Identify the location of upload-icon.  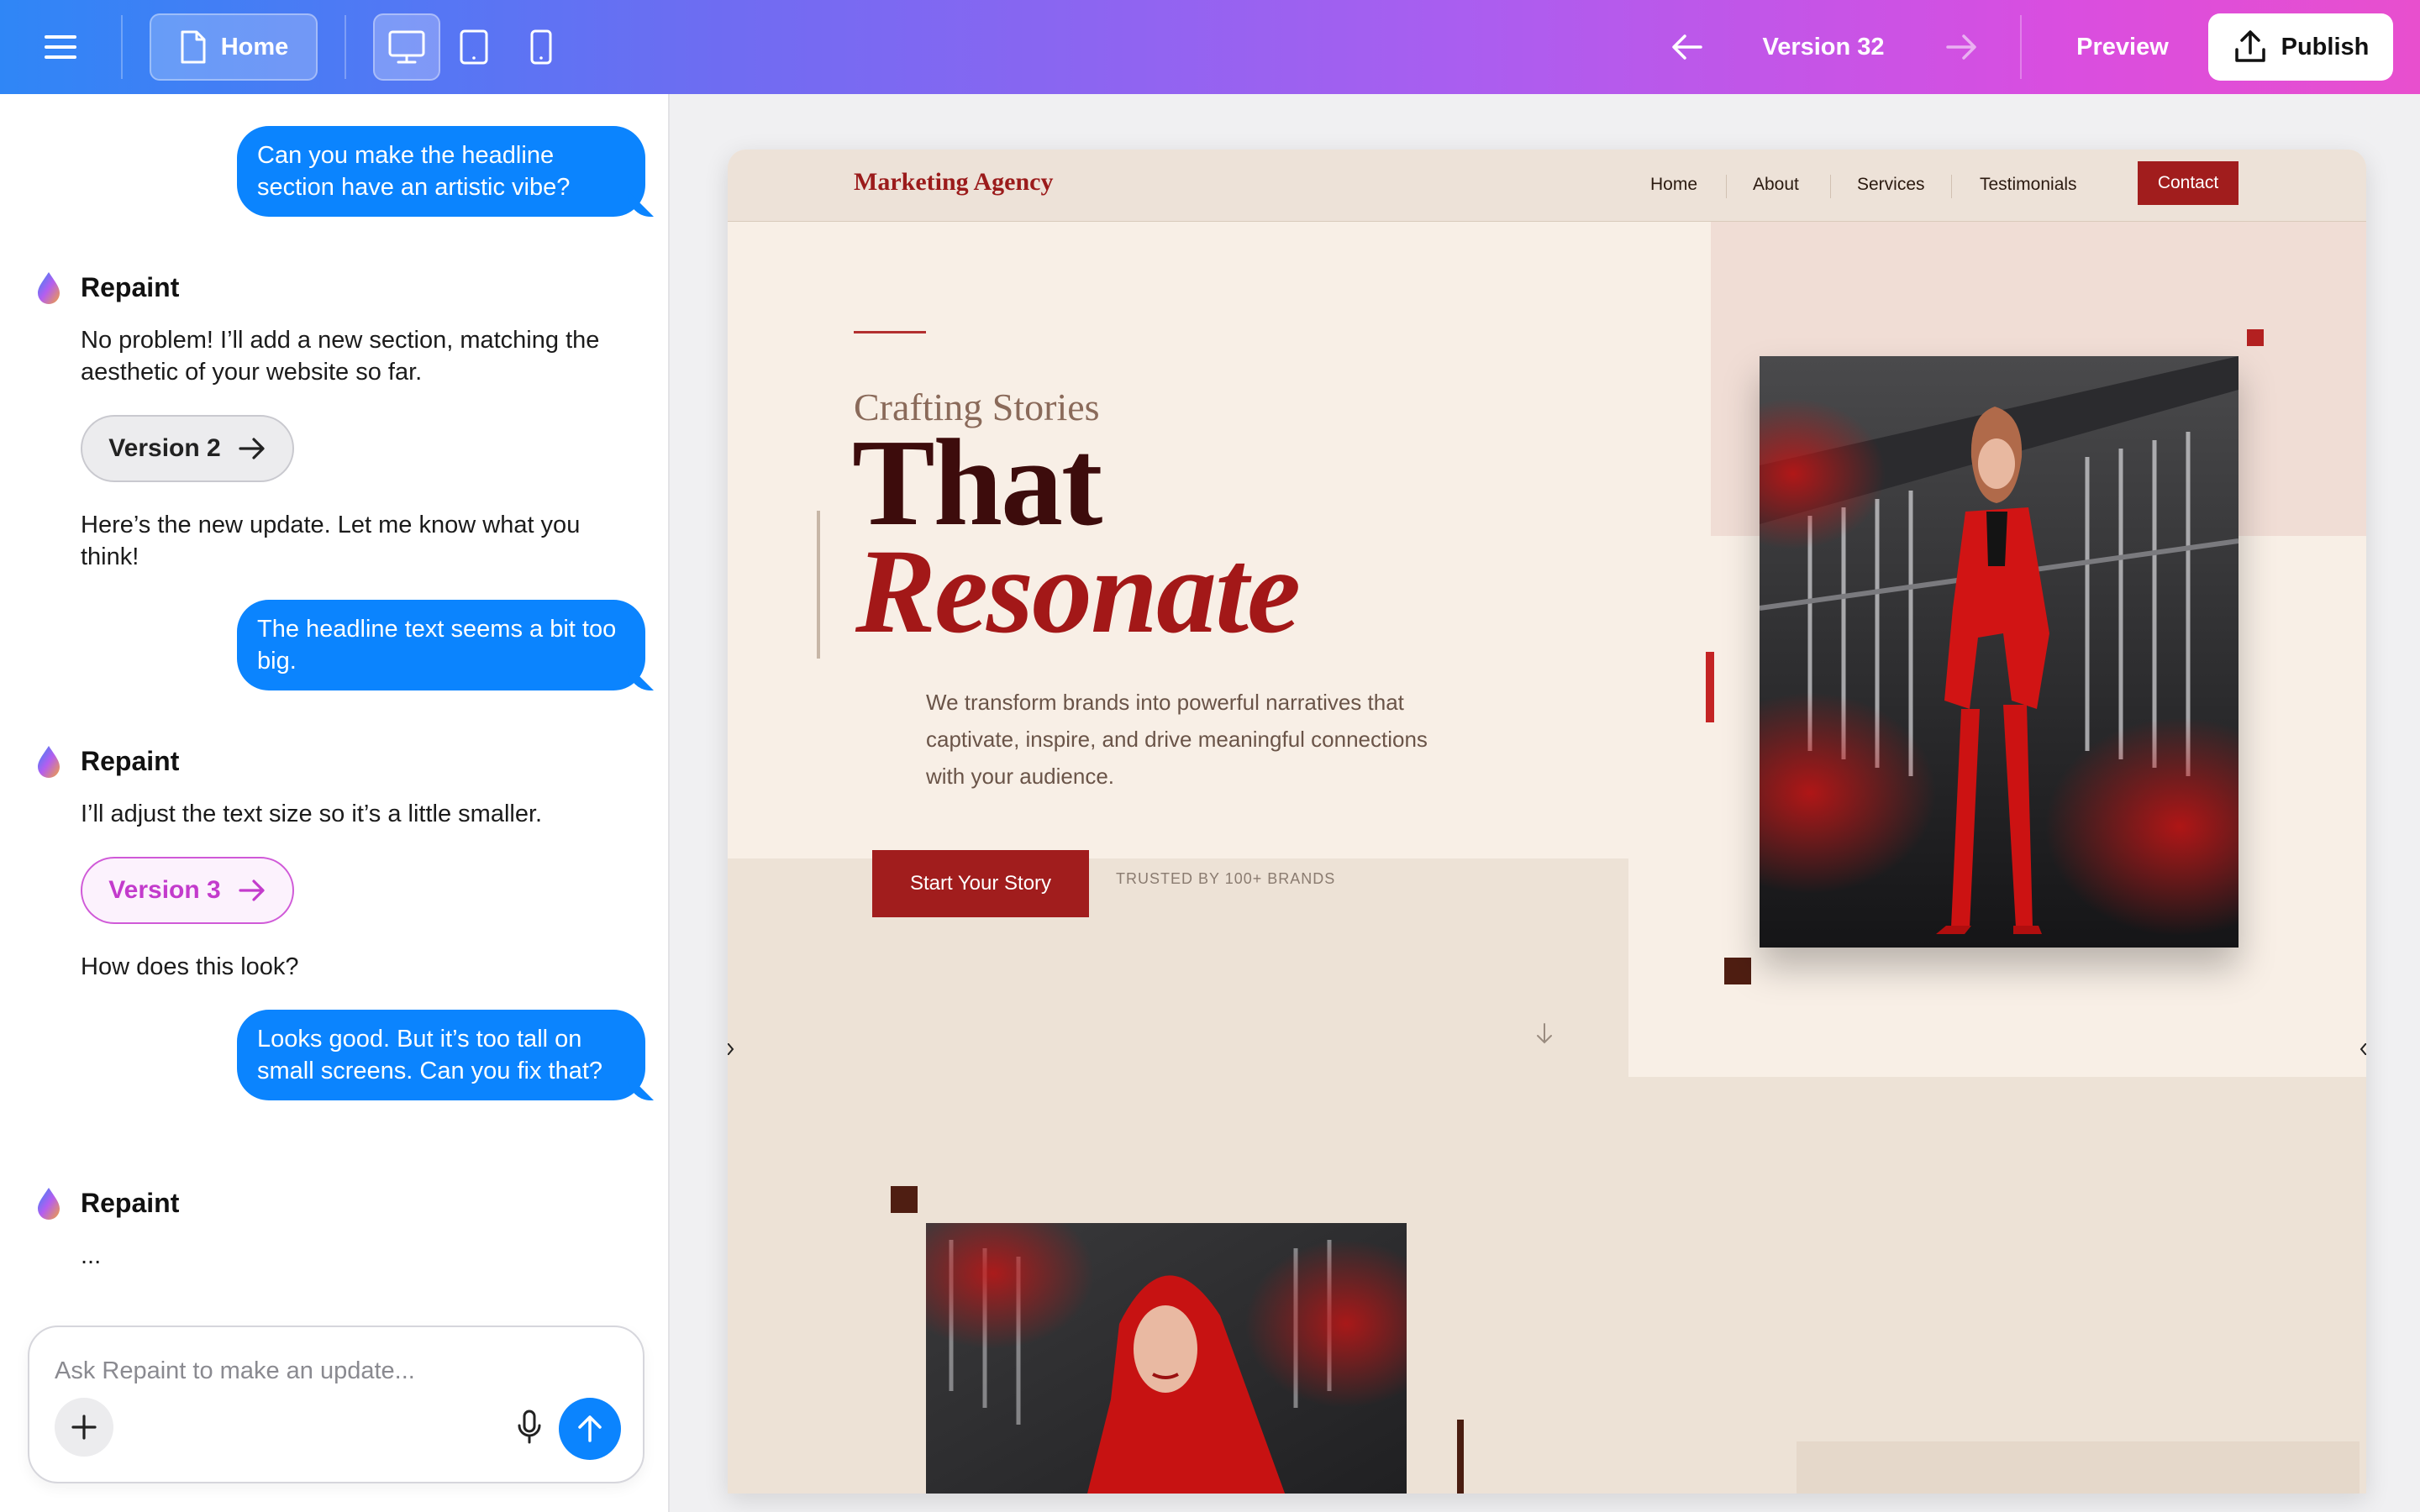
(2249, 46).